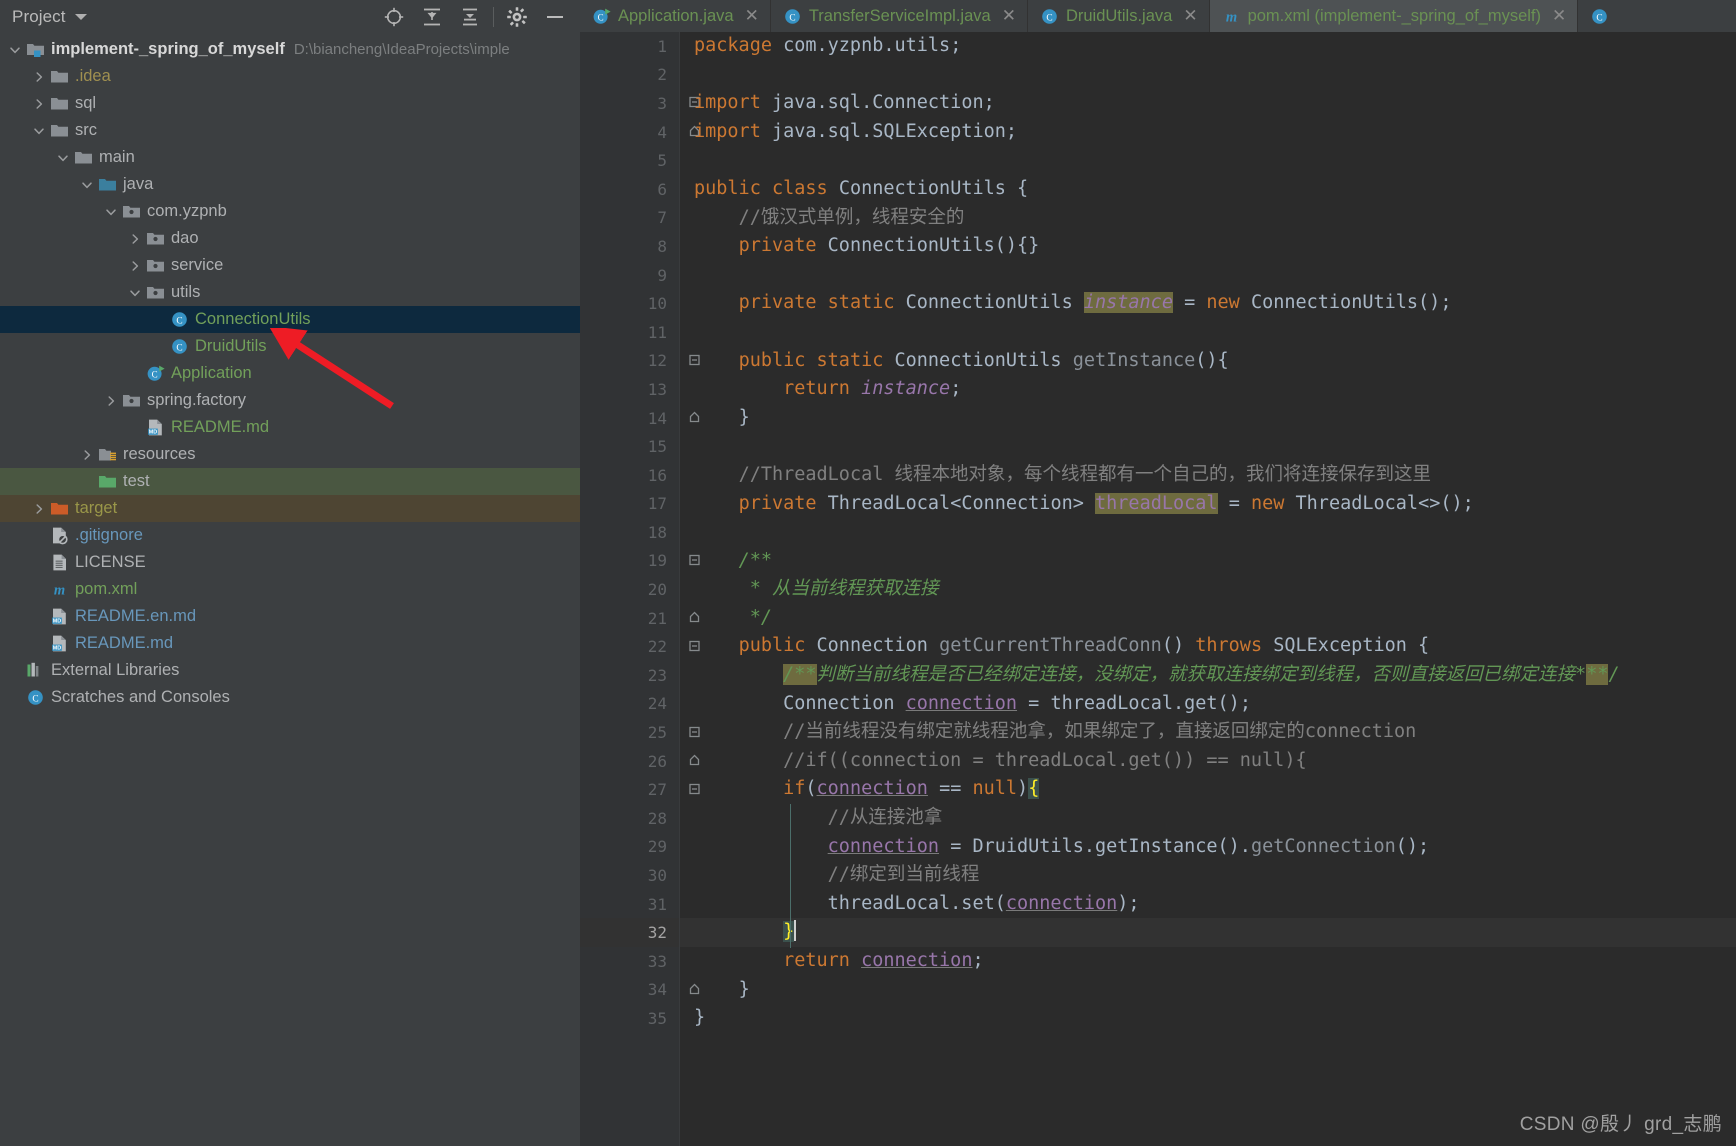 Image resolution: width=1736 pixels, height=1146 pixels. I want to click on code-line: /**, so click(1208, 561).